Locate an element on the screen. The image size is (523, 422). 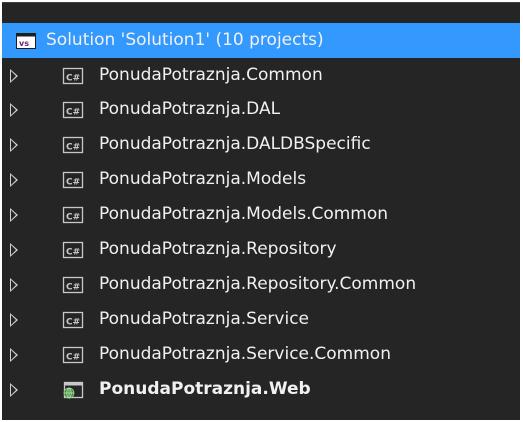
solution-row: vs Solution 'Solution1' (10 projects) is located at coordinates (261, 40).